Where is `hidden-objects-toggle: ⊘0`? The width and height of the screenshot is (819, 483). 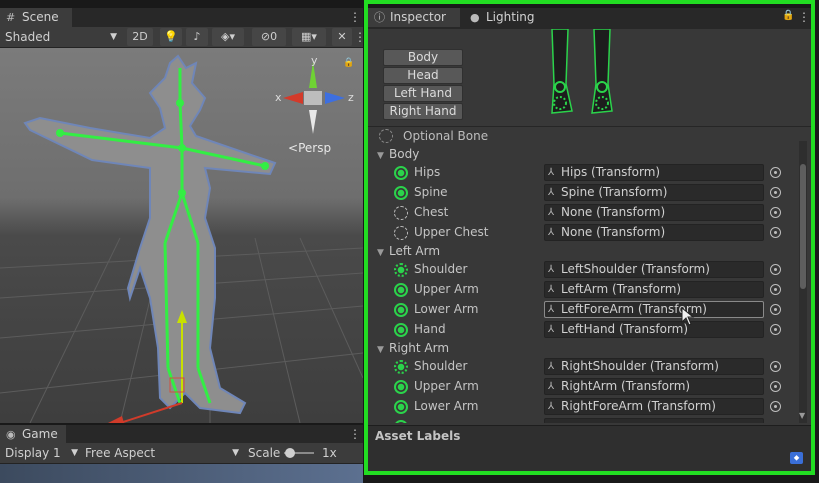 hidden-objects-toggle: ⊘0 is located at coordinates (269, 37).